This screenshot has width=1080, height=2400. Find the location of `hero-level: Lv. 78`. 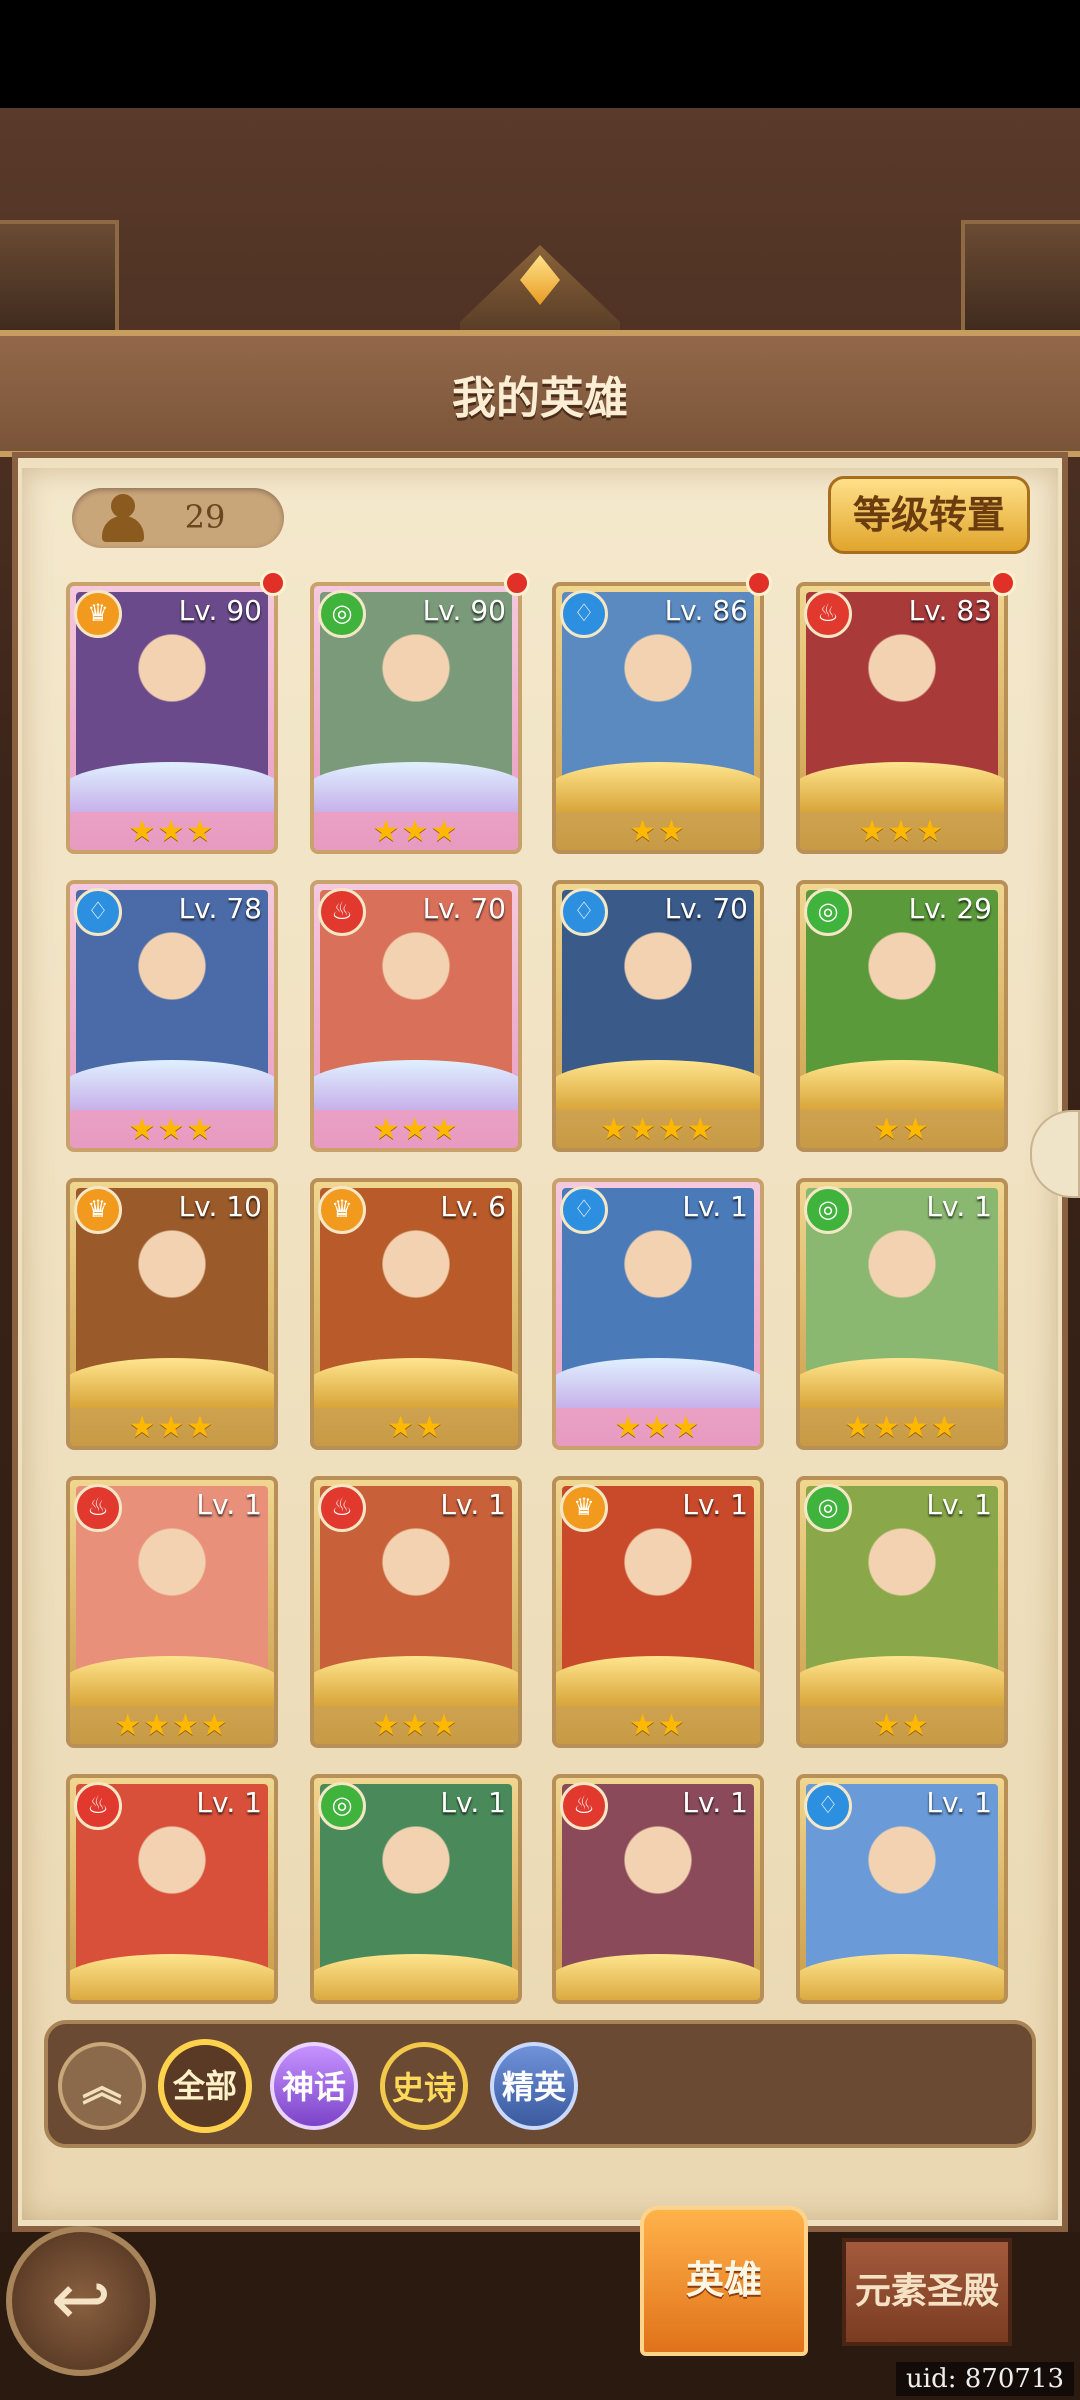

hero-level: Lv. 78 is located at coordinates (220, 908).